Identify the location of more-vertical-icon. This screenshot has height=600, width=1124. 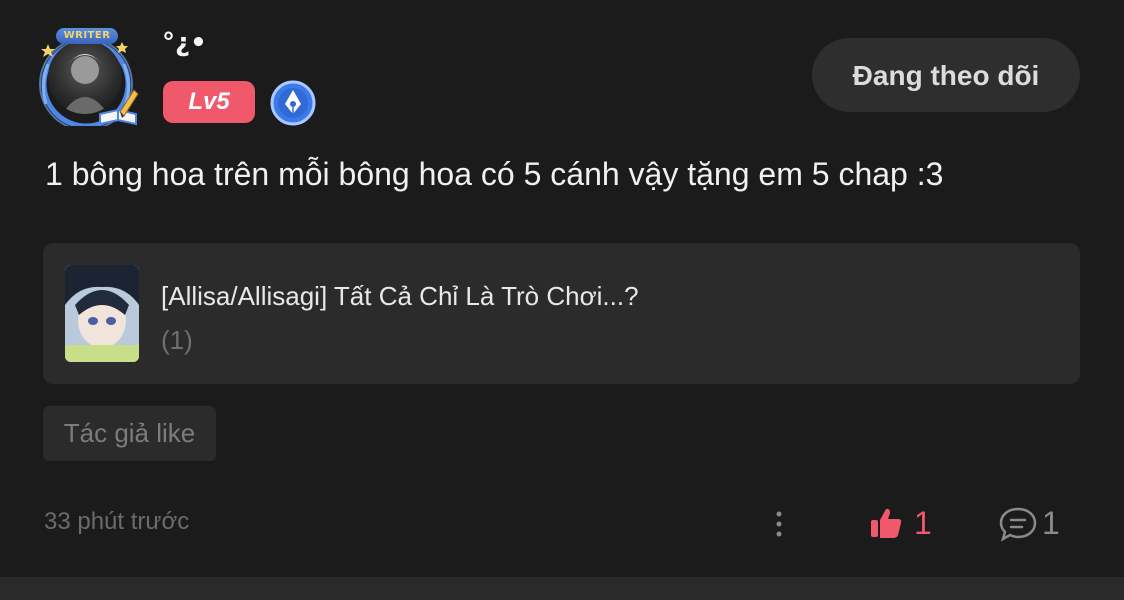
(779, 524).